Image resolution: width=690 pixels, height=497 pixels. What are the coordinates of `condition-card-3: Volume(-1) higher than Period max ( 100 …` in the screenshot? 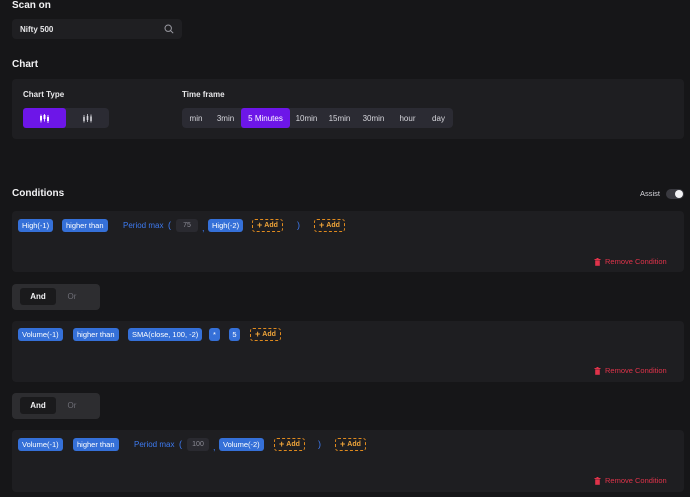 It's located at (348, 461).